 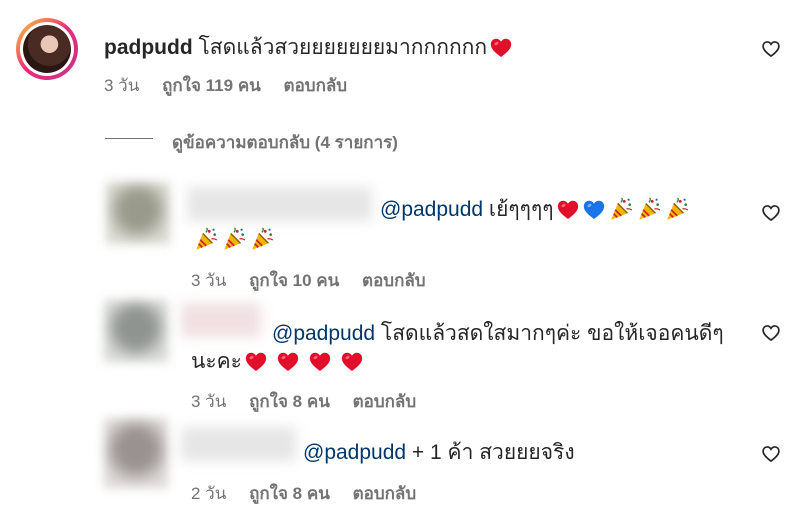 I want to click on avatar-photo, so click(x=47, y=49).